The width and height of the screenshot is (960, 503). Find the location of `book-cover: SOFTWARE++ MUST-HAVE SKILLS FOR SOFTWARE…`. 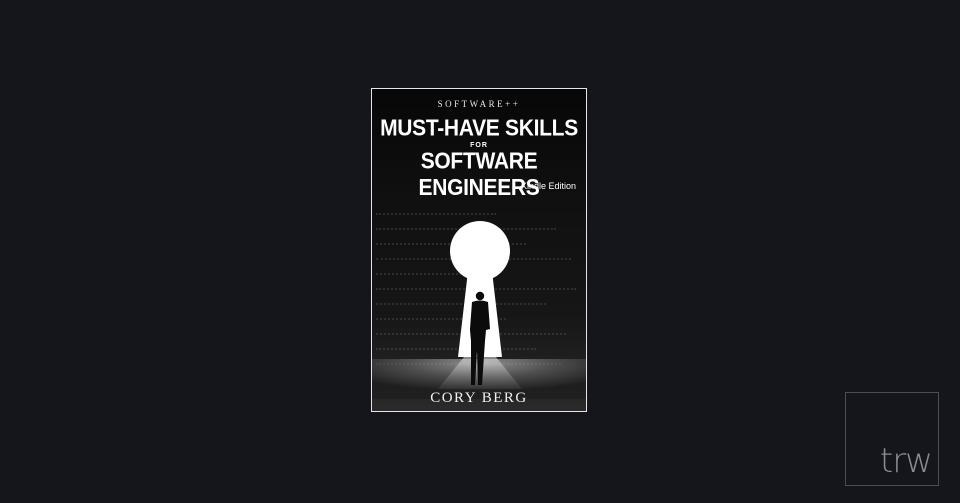

book-cover: SOFTWARE++ MUST-HAVE SKILLS FOR SOFTWARE… is located at coordinates (479, 250).